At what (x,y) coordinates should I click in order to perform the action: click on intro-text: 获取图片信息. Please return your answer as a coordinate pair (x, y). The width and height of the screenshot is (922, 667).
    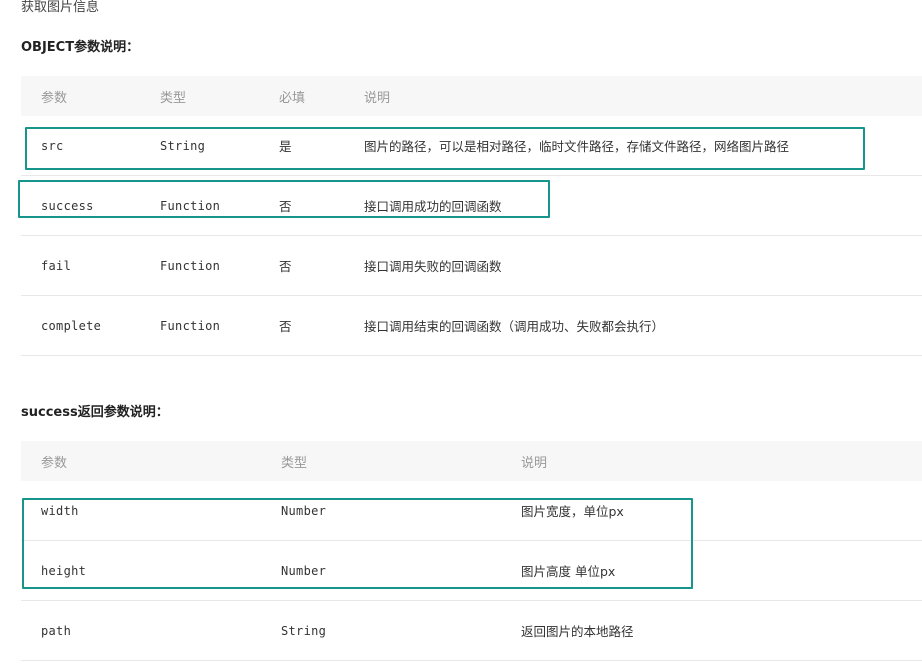
    Looking at the image, I should click on (60, 7).